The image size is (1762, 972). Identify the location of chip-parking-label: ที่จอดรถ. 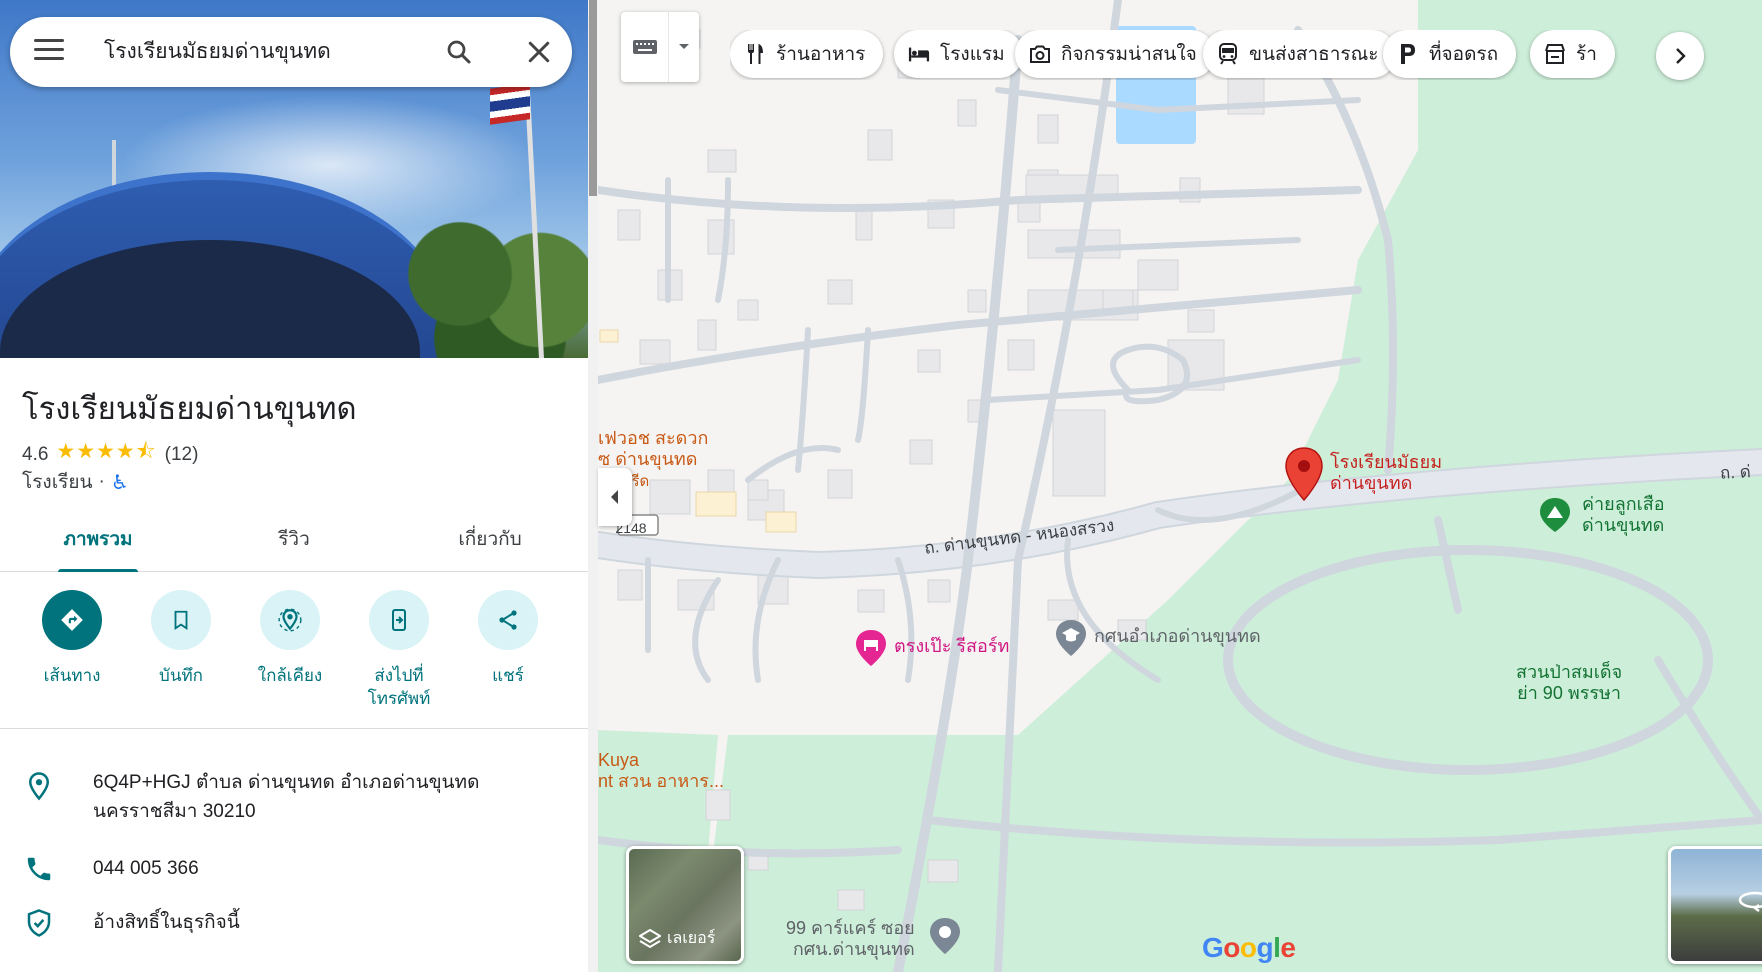
(1464, 54).